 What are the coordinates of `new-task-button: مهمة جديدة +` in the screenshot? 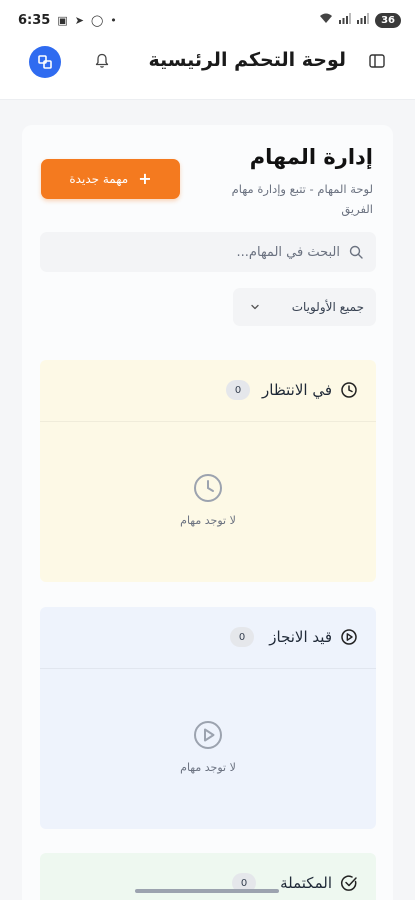 It's located at (110, 179).